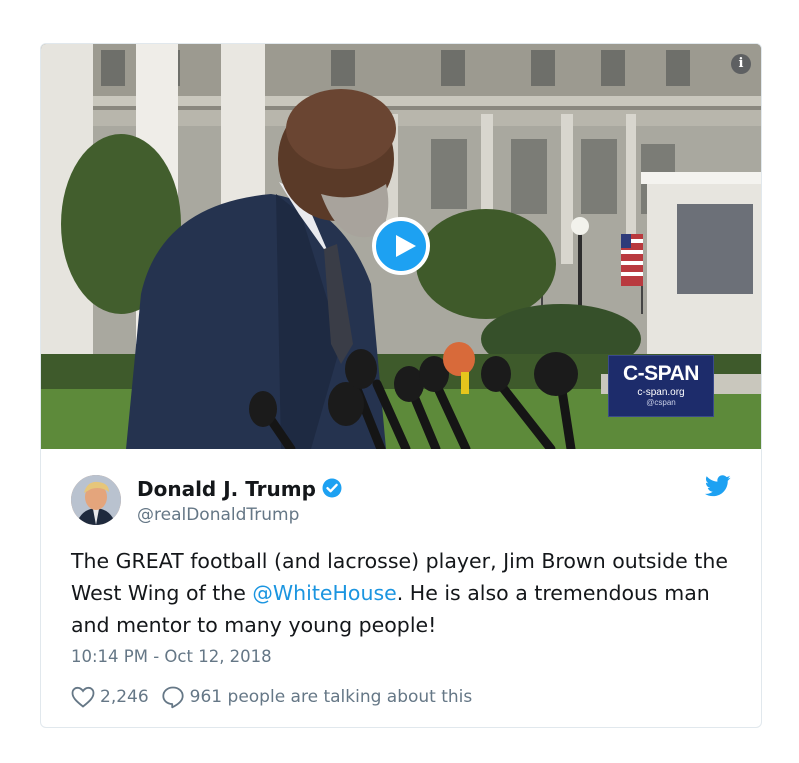 This screenshot has height=763, width=799. I want to click on talking-count: 961 people are talking about this, so click(331, 697).